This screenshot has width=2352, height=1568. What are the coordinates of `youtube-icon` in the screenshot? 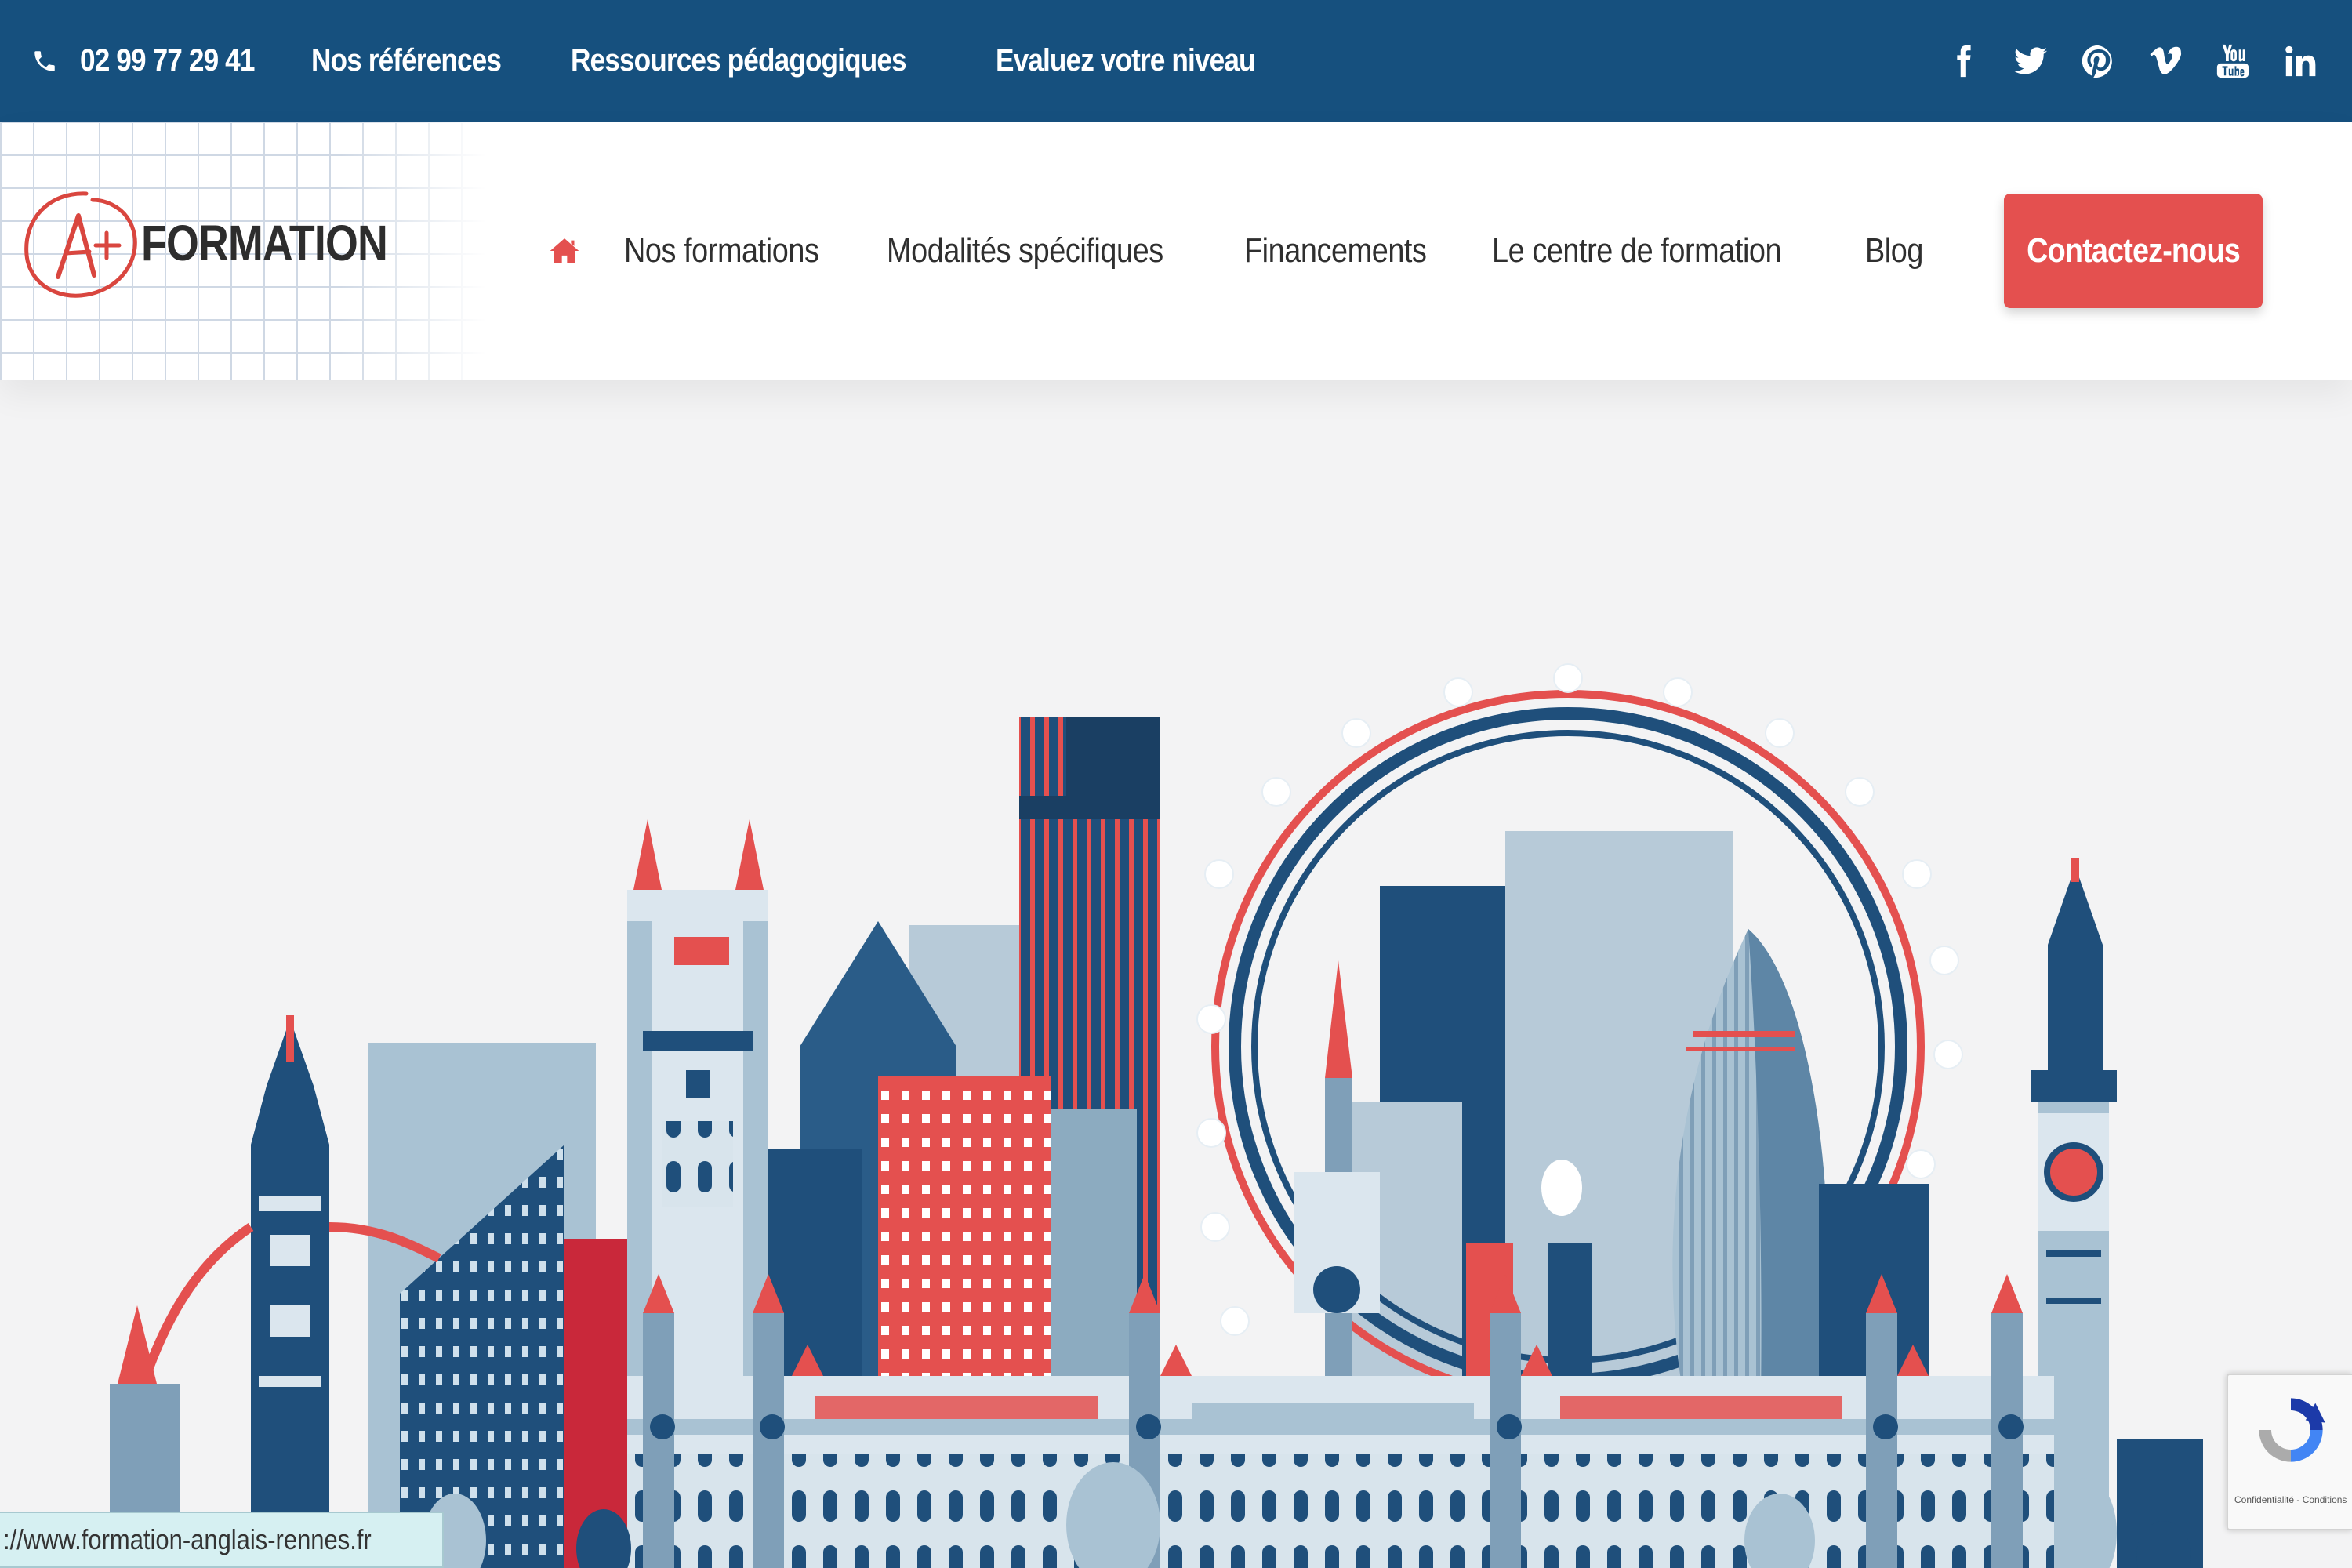 It's located at (2232, 61).